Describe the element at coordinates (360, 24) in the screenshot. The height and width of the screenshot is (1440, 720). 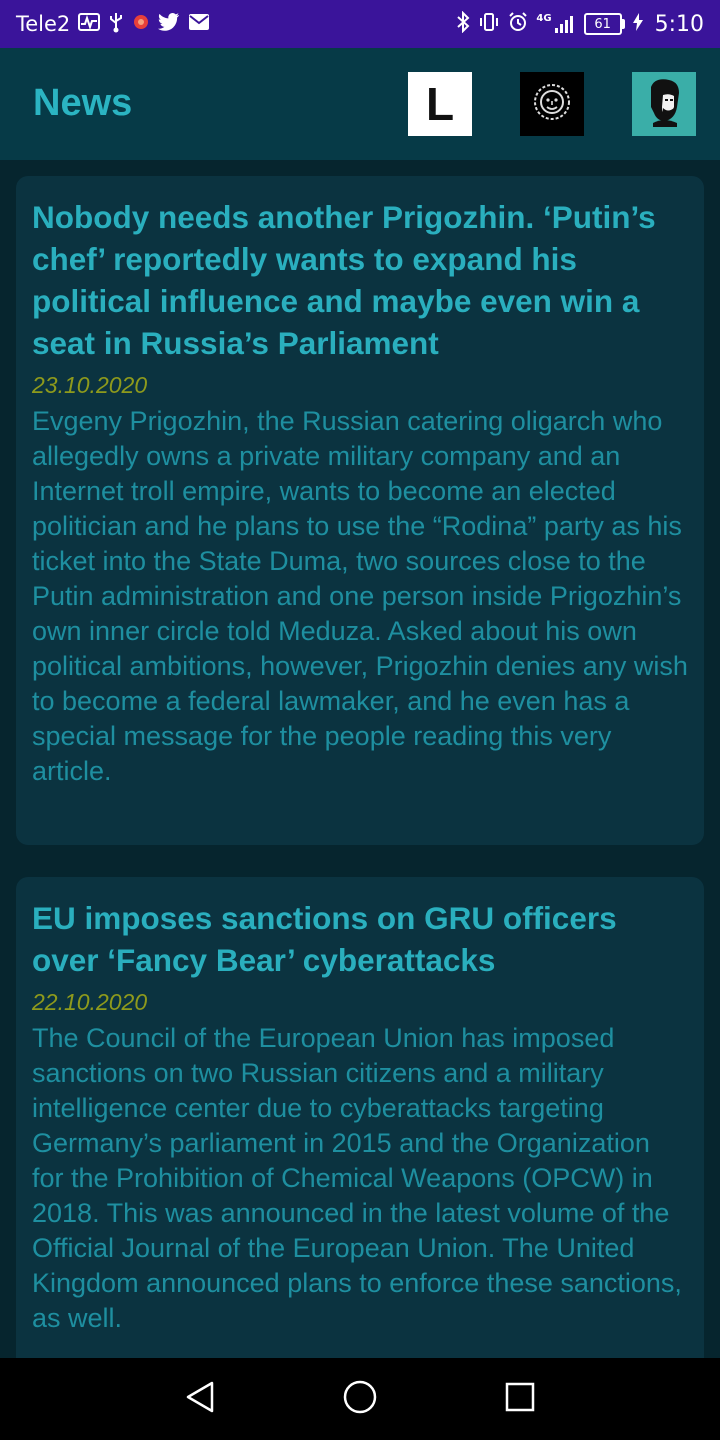
I see `status-bar: Tele2 4G 61 5:10` at that location.